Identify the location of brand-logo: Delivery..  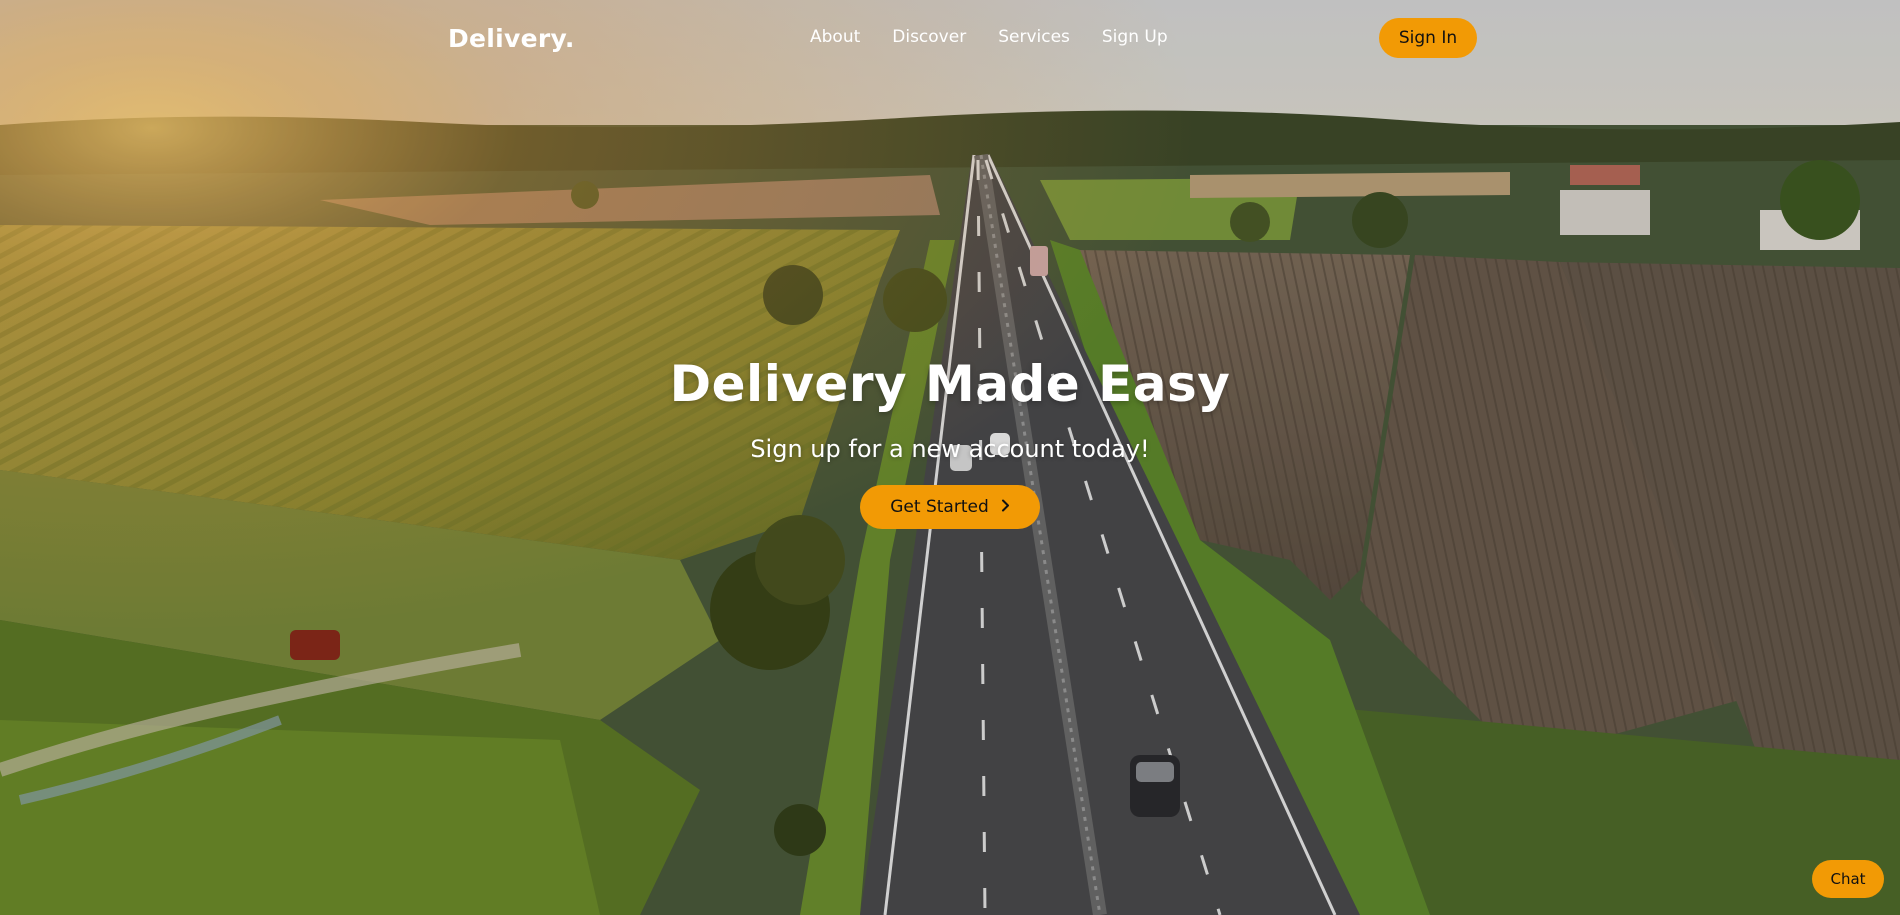
(511, 38).